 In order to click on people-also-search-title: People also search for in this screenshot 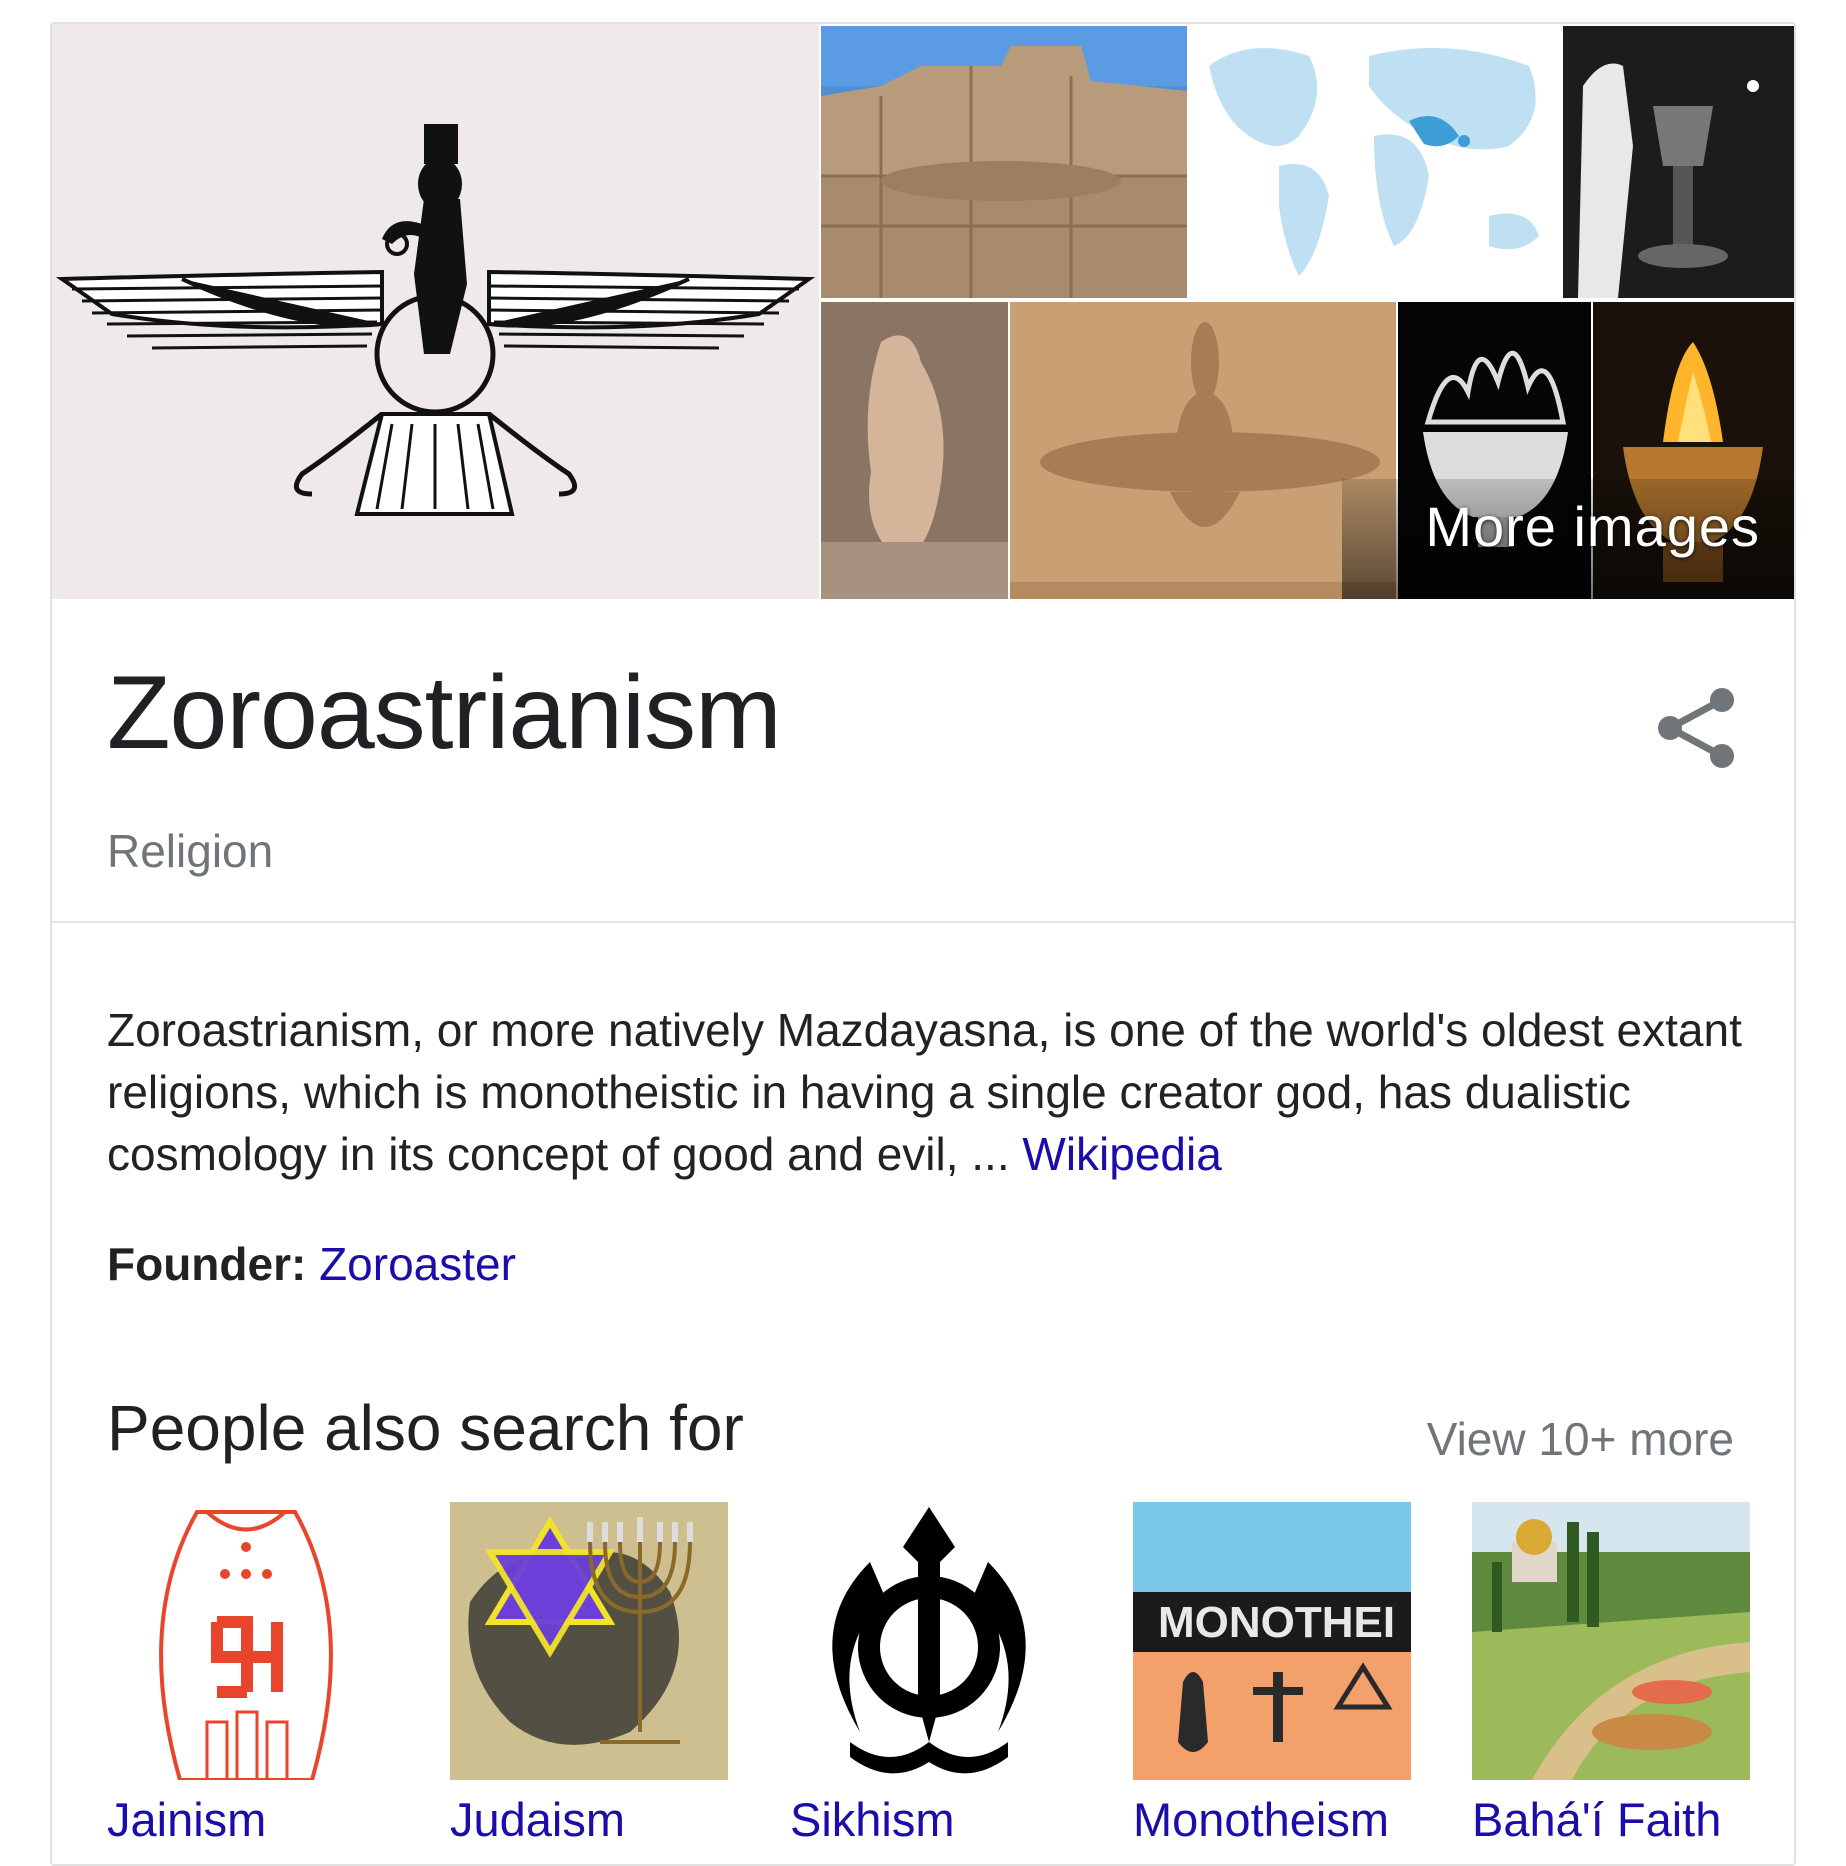, I will do `click(425, 1428)`.